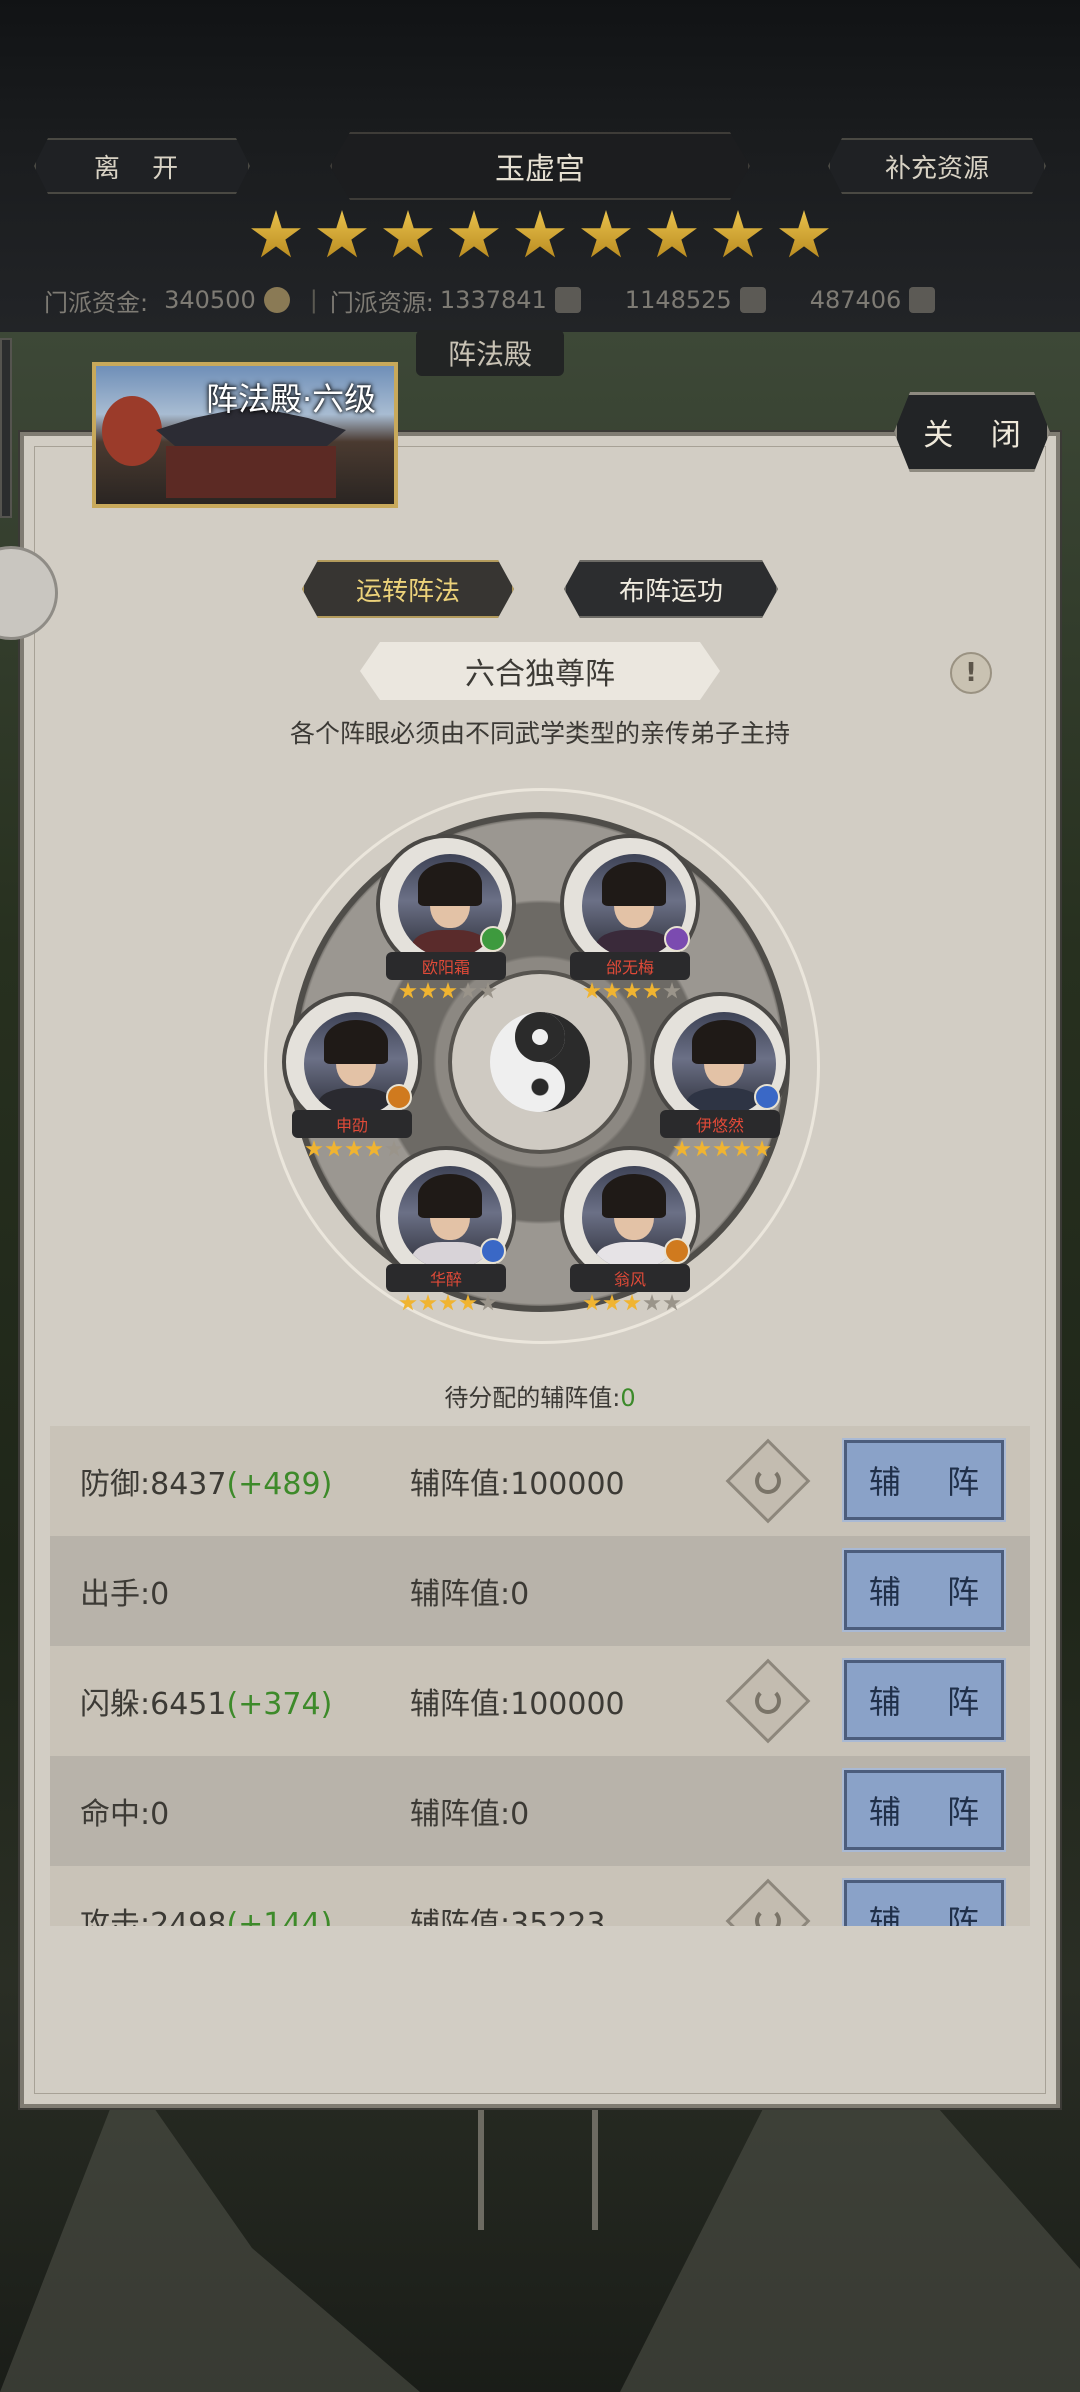  What do you see at coordinates (630, 919) in the screenshot?
I see `disciple-slot: 邰无梅` at bounding box center [630, 919].